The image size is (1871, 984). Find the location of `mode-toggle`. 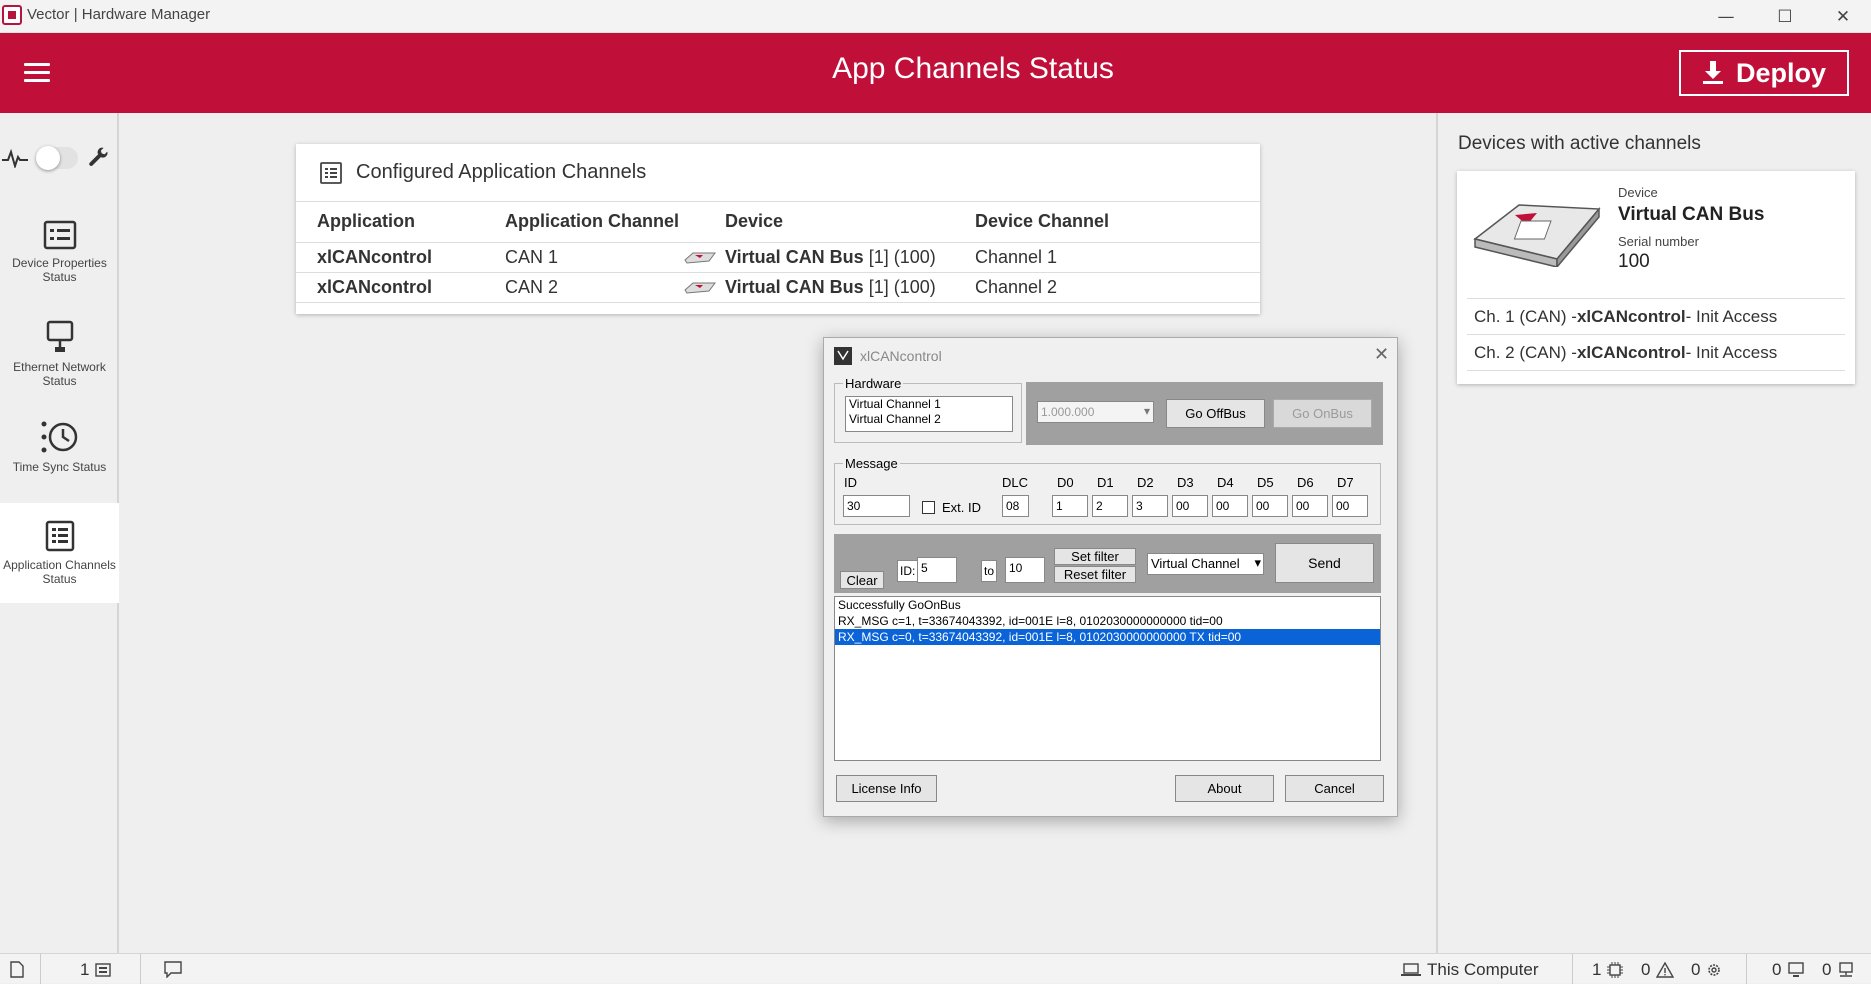

mode-toggle is located at coordinates (57, 158).